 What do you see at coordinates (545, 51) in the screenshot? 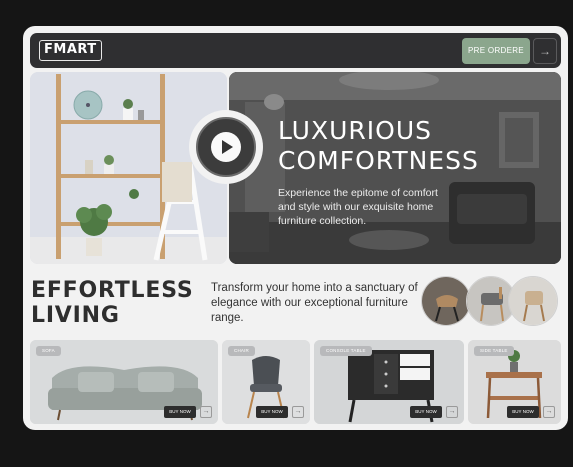
I see `preorder-arrow-button: →` at bounding box center [545, 51].